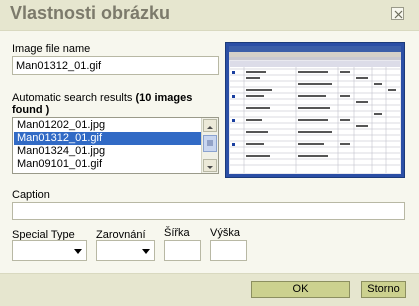 The width and height of the screenshot is (419, 306). Describe the element at coordinates (209, 15) in the screenshot. I see `title-bar: Vlastnosti obrázku` at that location.